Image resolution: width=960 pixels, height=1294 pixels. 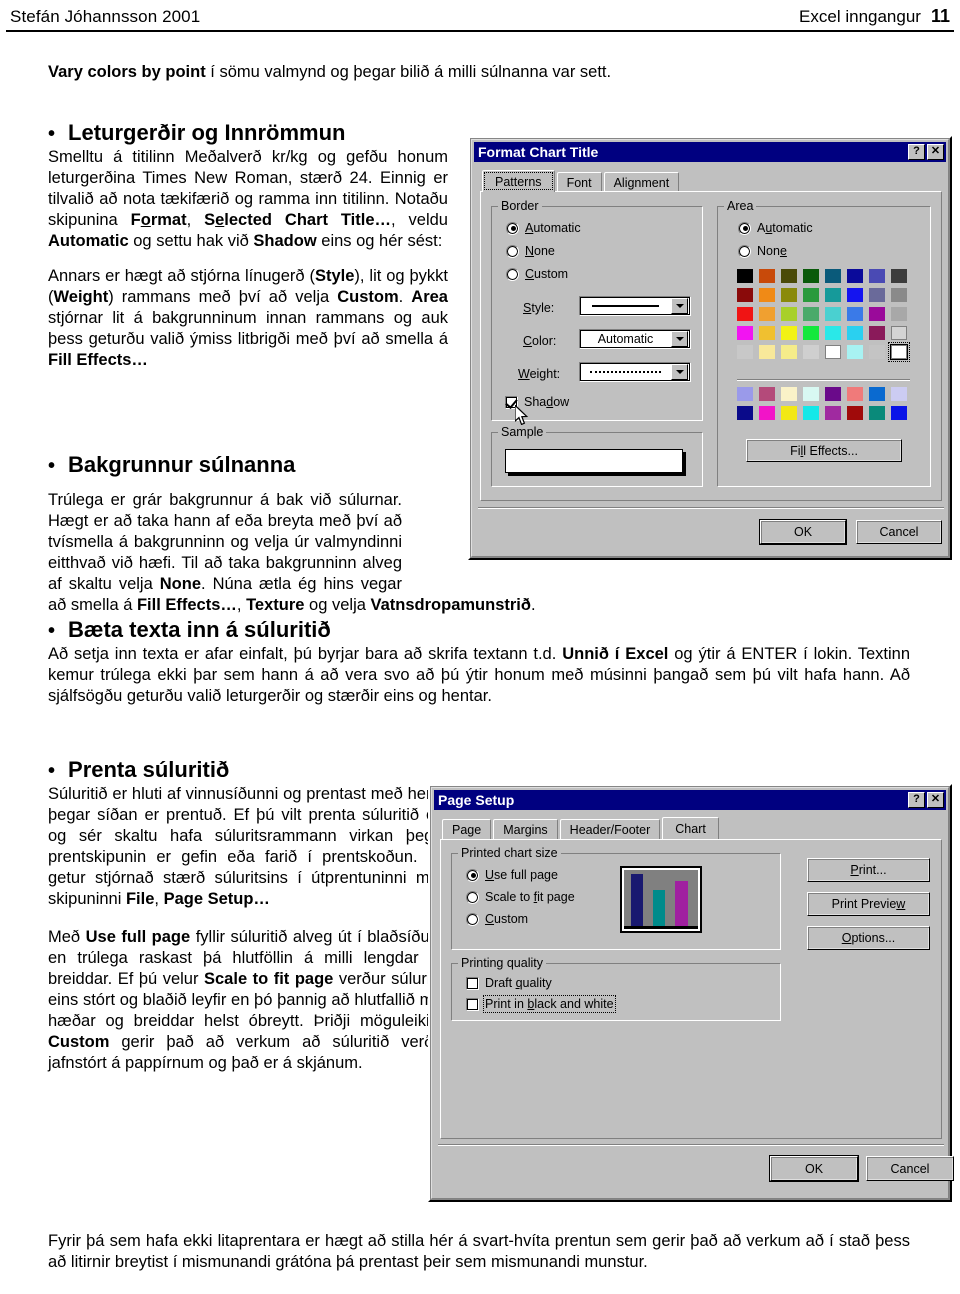 What do you see at coordinates (512, 875) in the screenshot?
I see `radio-use-full-page: Use full page` at bounding box center [512, 875].